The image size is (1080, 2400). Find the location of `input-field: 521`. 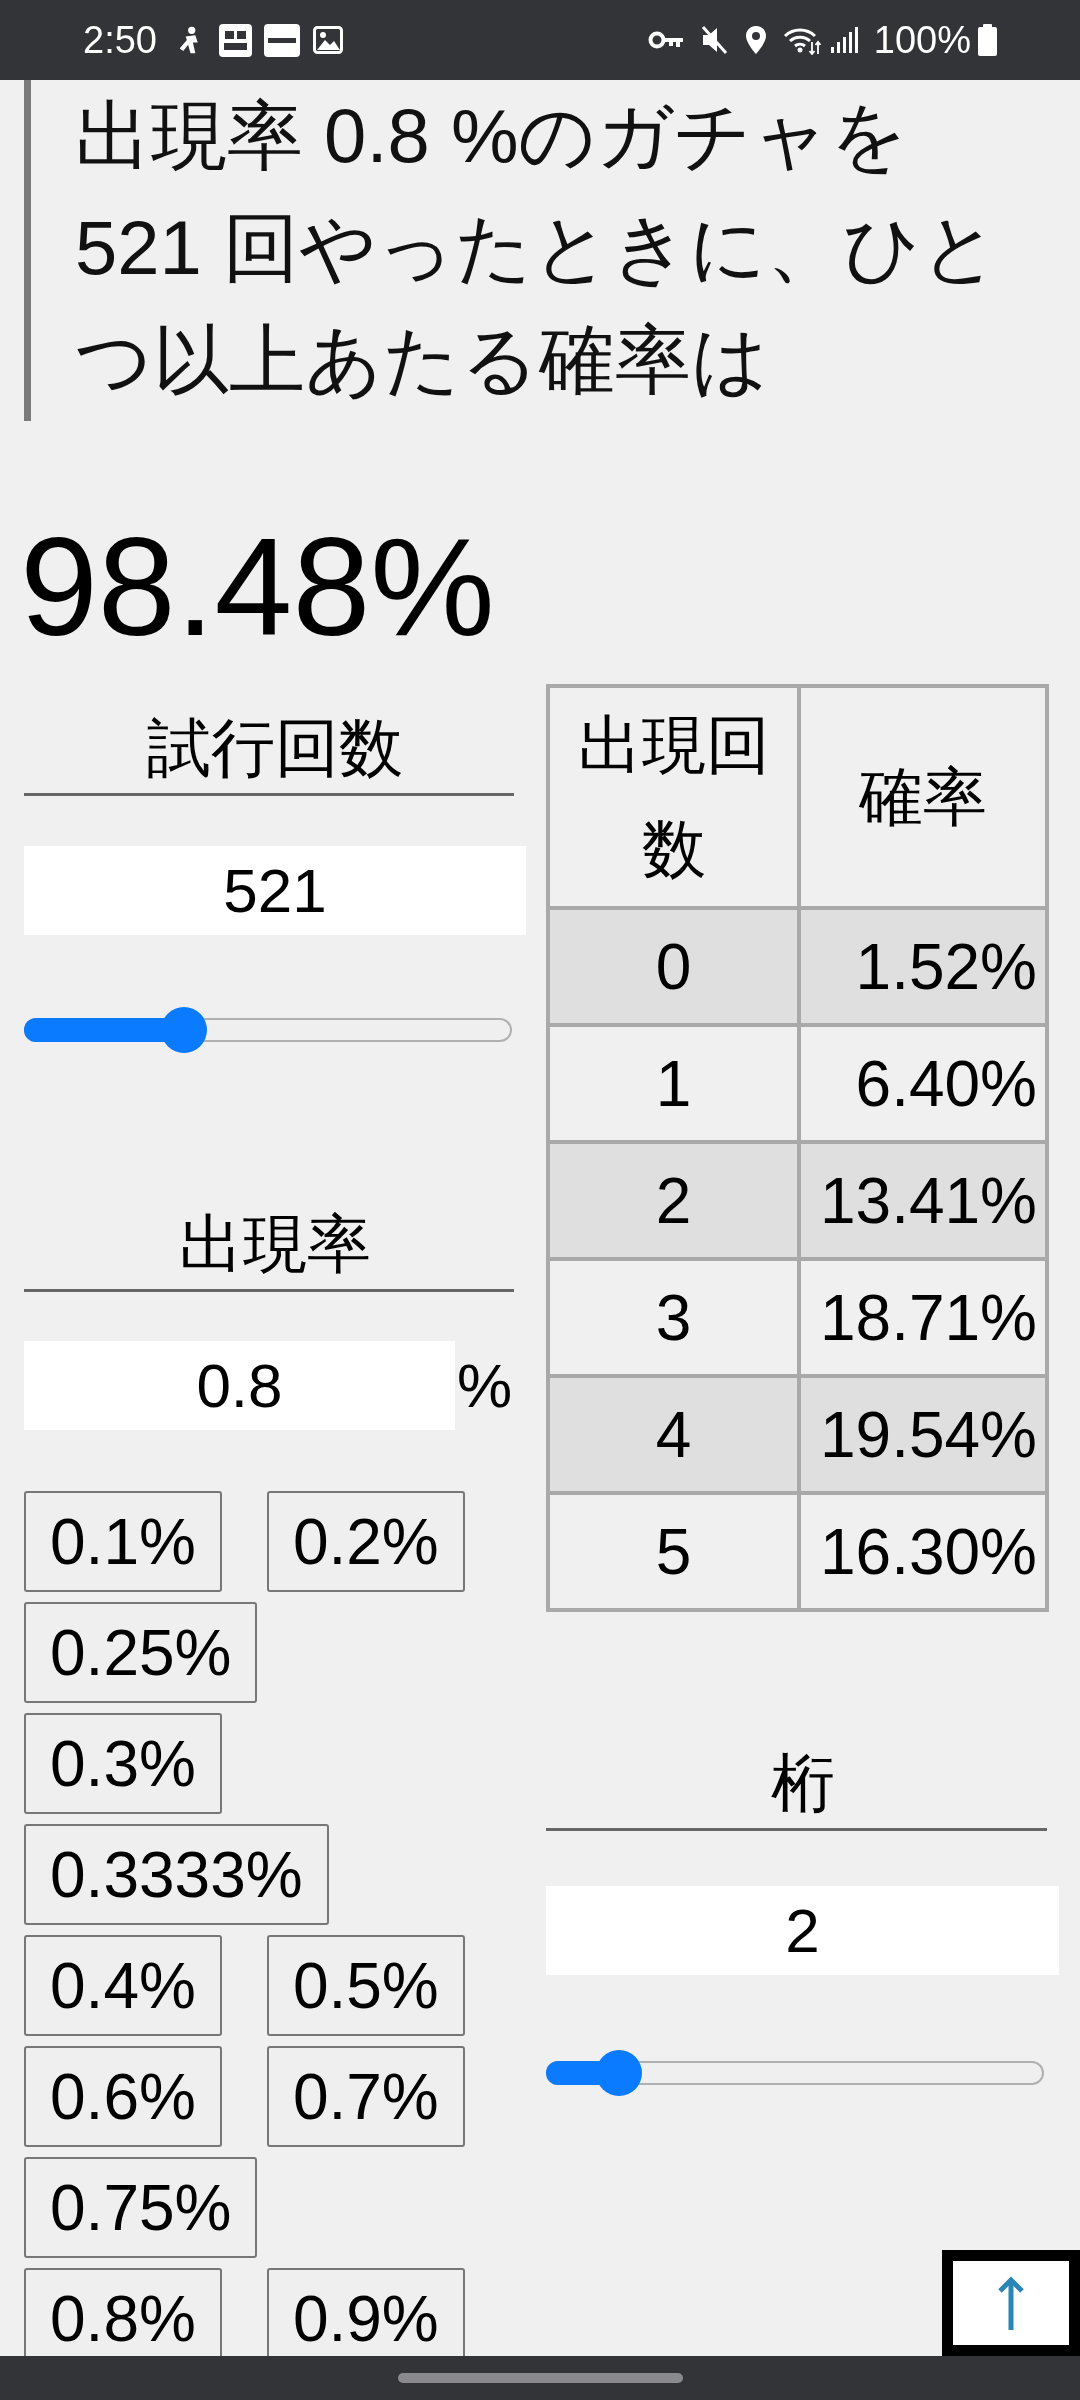

input-field: 521 is located at coordinates (275, 890).